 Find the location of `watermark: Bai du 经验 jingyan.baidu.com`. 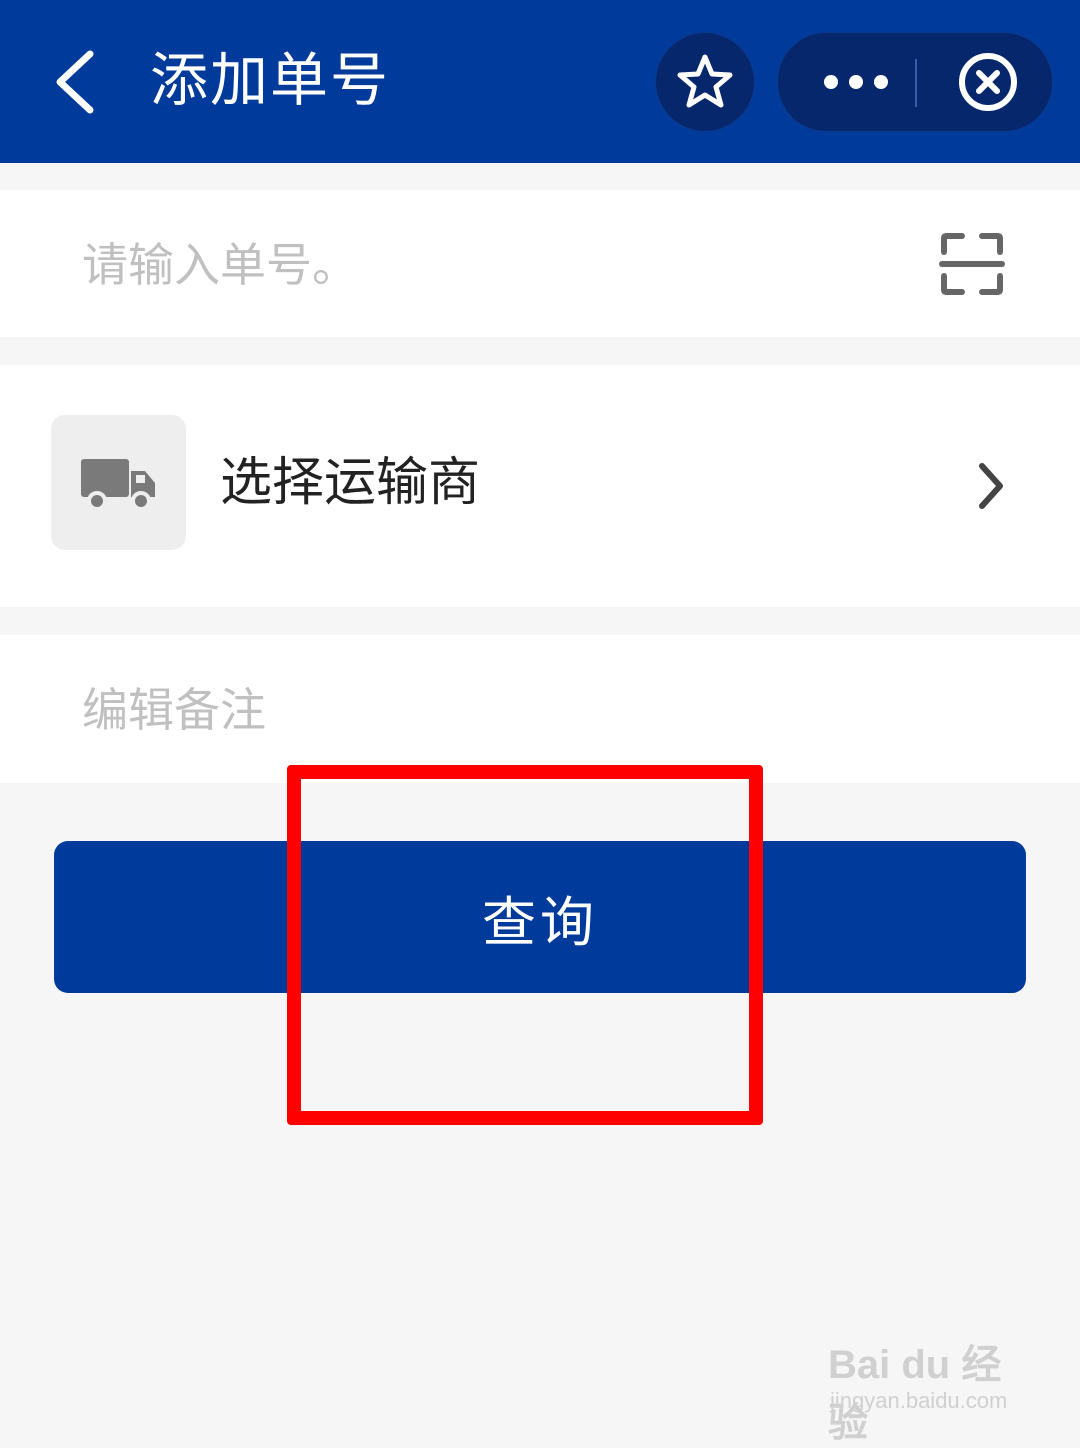

watermark: Bai du 经验 jingyan.baidu.com is located at coordinates (928, 1383).